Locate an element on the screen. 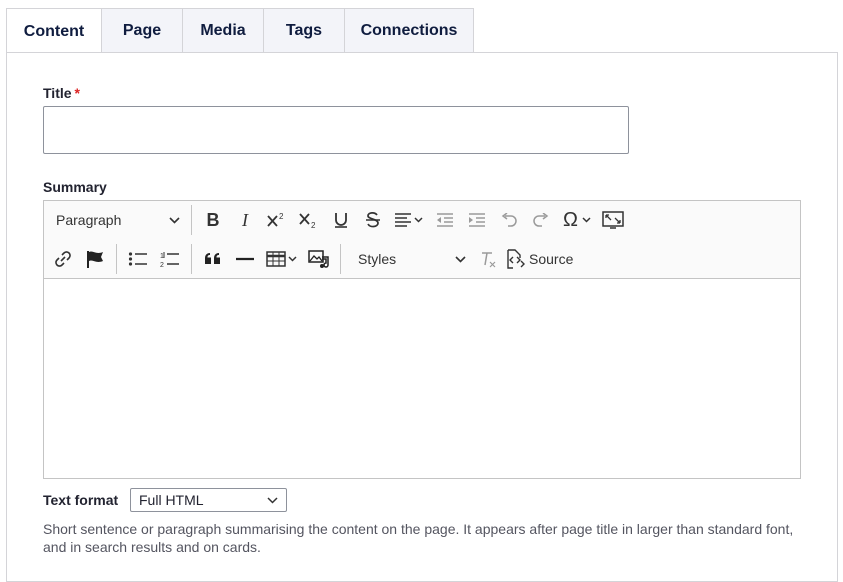 The width and height of the screenshot is (843, 582). table-dropdown is located at coordinates (282, 259).